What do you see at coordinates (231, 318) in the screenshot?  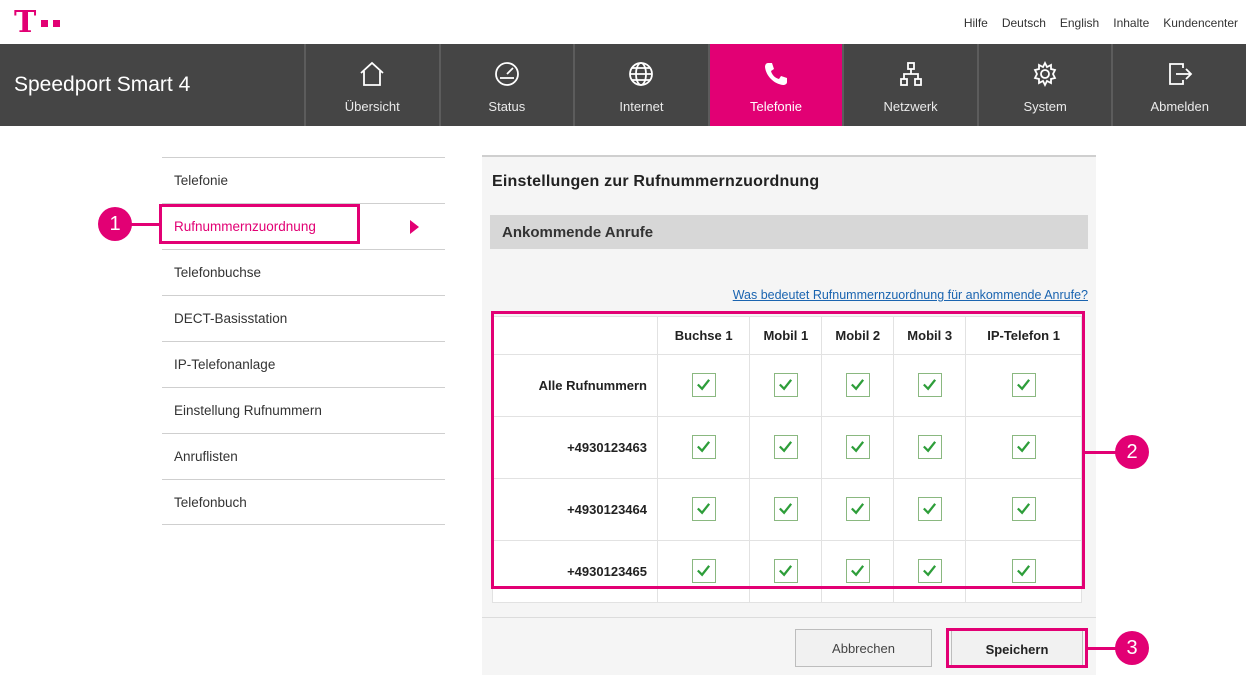 I see `sidebar-item-label: DECT-Basisstation` at bounding box center [231, 318].